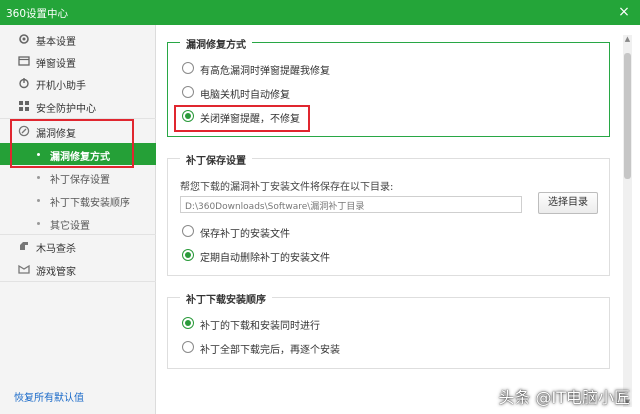  I want to click on scrollbar-thumb, so click(627, 116).